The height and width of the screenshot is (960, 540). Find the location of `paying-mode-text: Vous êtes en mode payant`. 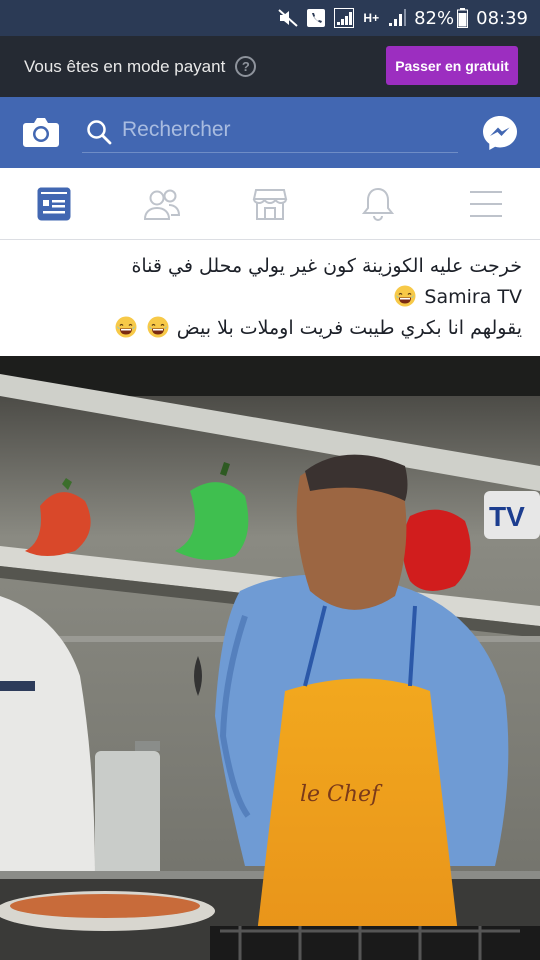

paying-mode-text: Vous êtes en mode payant is located at coordinates (125, 66).